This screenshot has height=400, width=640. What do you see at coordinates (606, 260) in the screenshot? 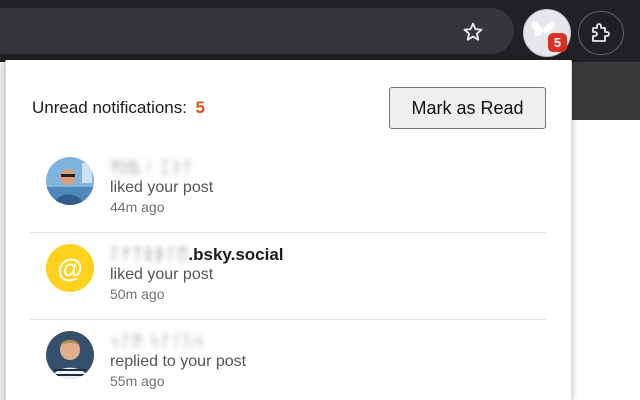
I see `page-content` at bounding box center [606, 260].